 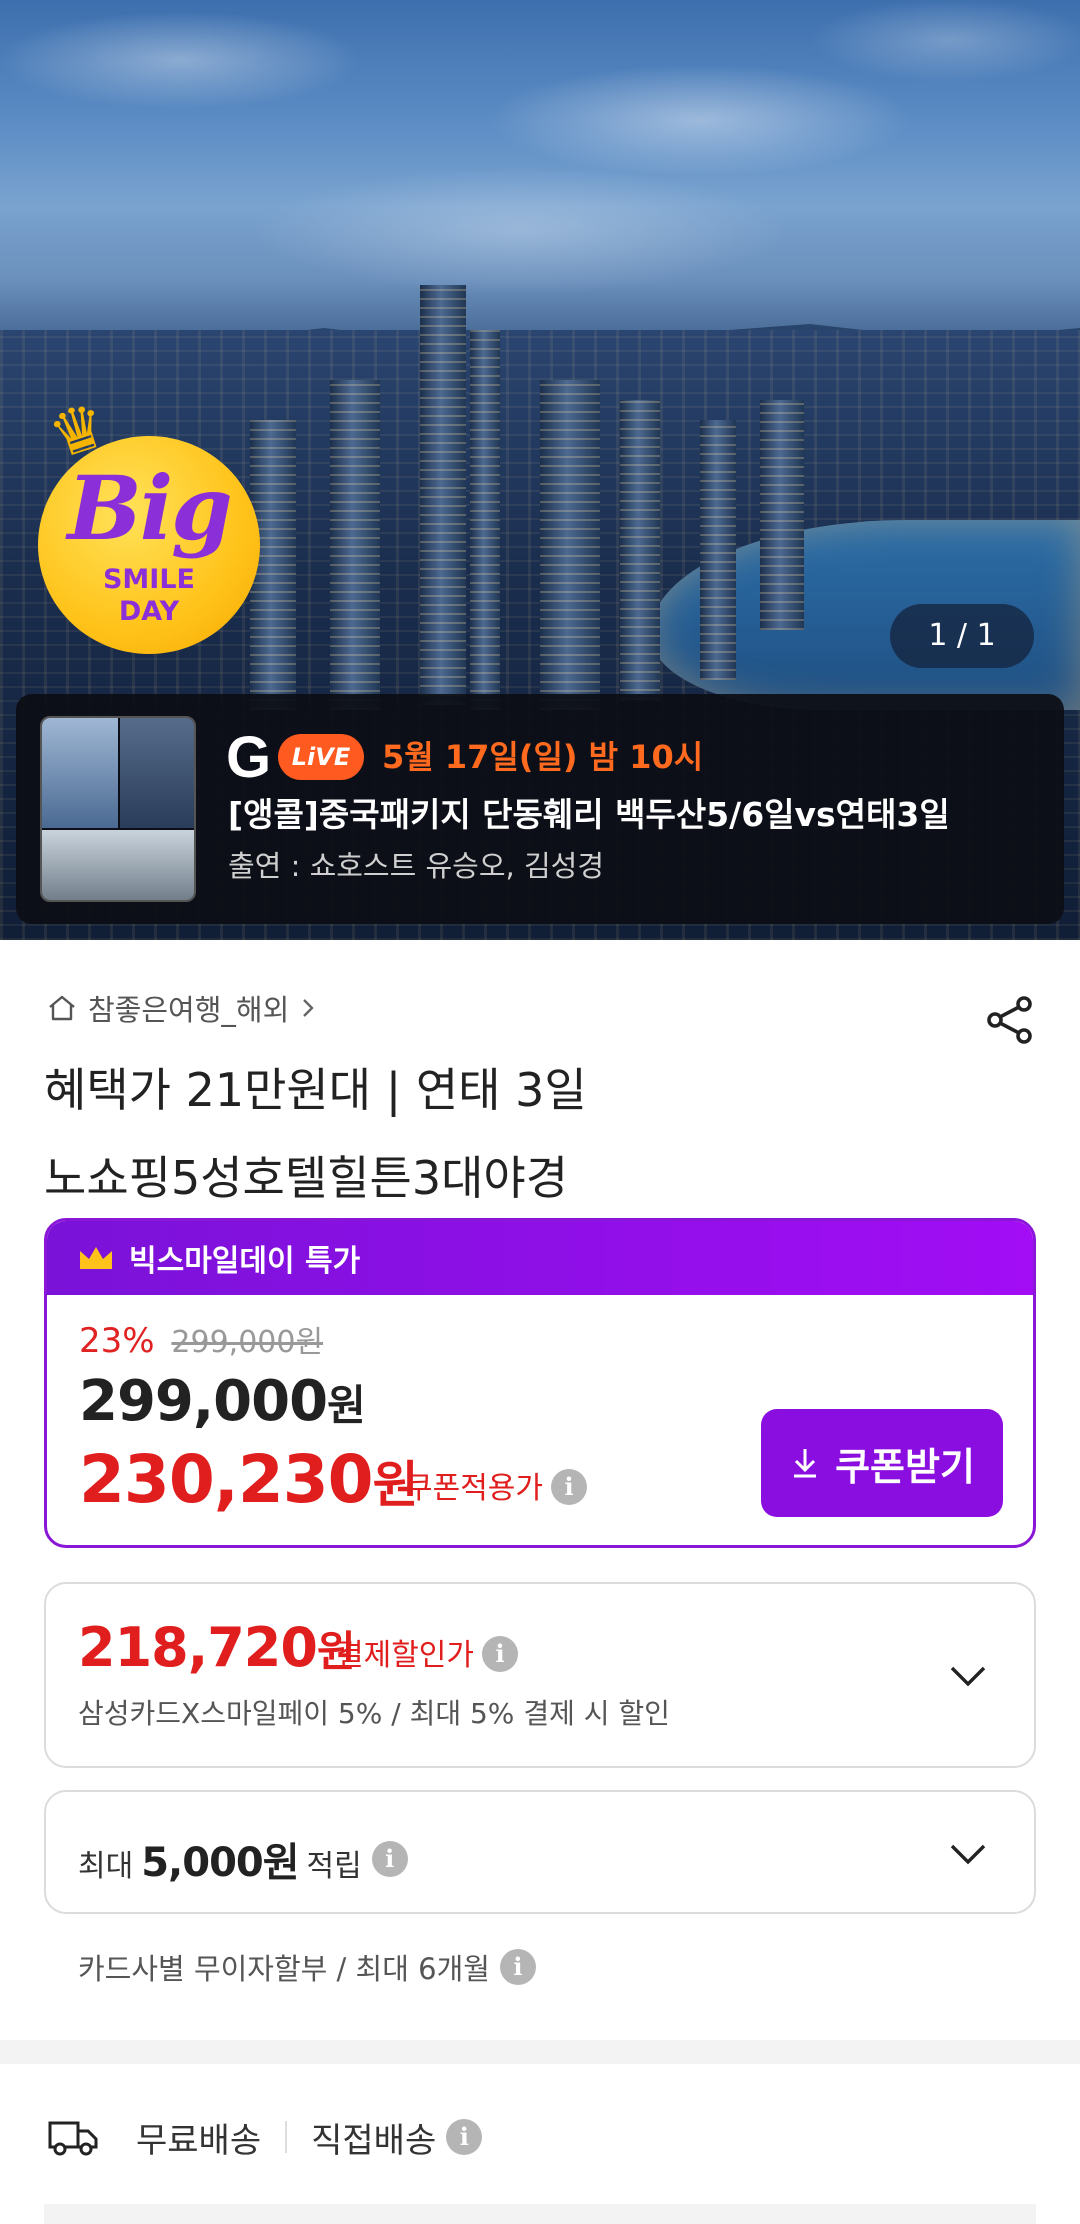 What do you see at coordinates (315, 1134) in the screenshot?
I see `product-title: 혜택가 21만원대 | 연태 3일 노쇼핑5성호텔힐튼3대야경` at bounding box center [315, 1134].